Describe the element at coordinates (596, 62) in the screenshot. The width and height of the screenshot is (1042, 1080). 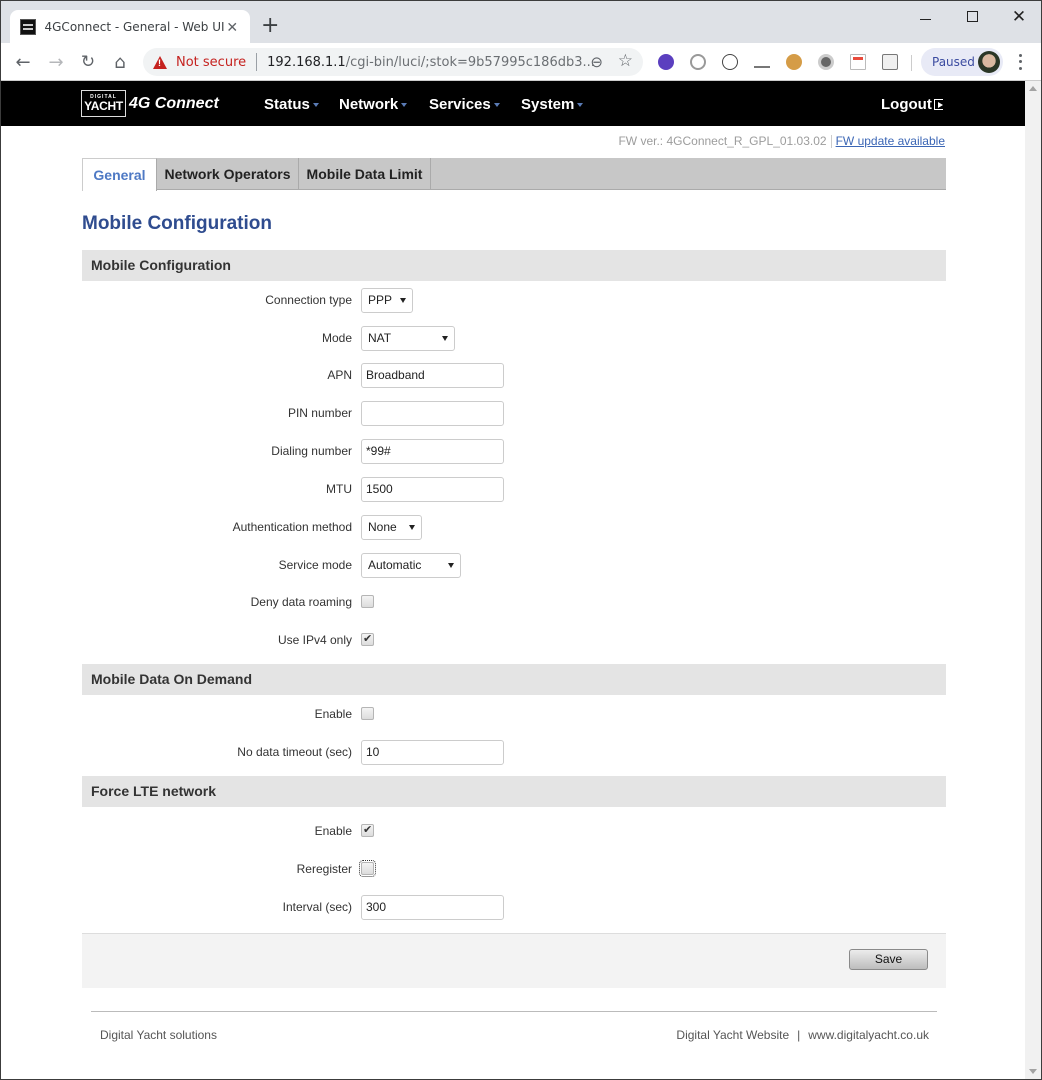
I see `zoom-icon: ⊖` at that location.